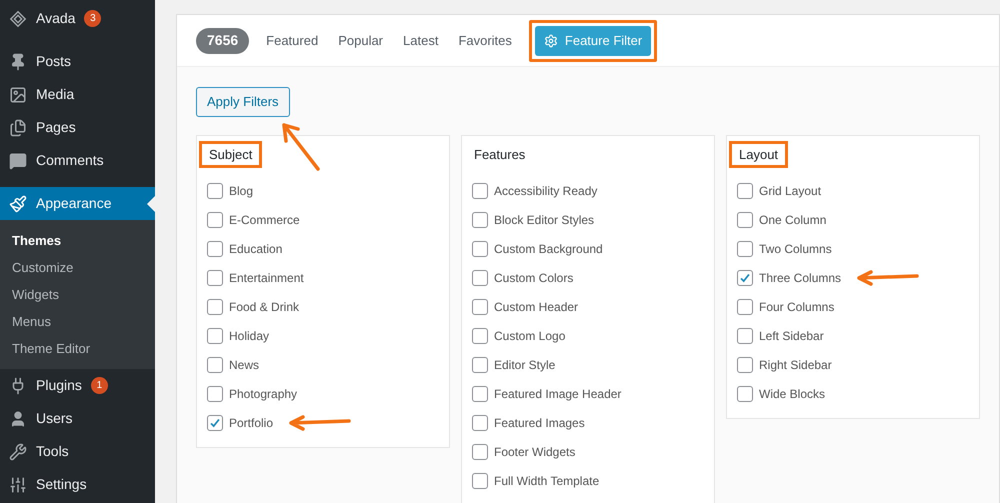 The width and height of the screenshot is (1000, 503). What do you see at coordinates (77, 127) in the screenshot?
I see `sidebar-item: Pages` at bounding box center [77, 127].